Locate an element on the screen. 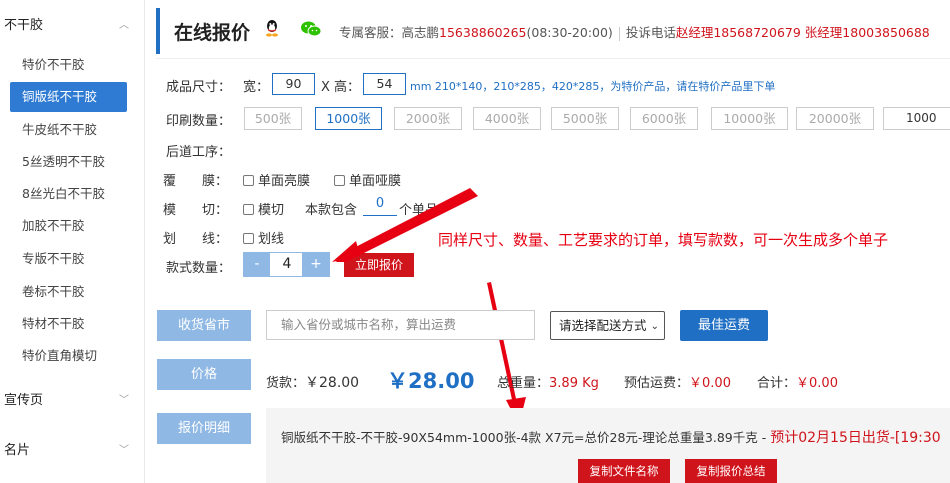 The image size is (950, 483). qty-option-10000: 10000张 is located at coordinates (749, 118).